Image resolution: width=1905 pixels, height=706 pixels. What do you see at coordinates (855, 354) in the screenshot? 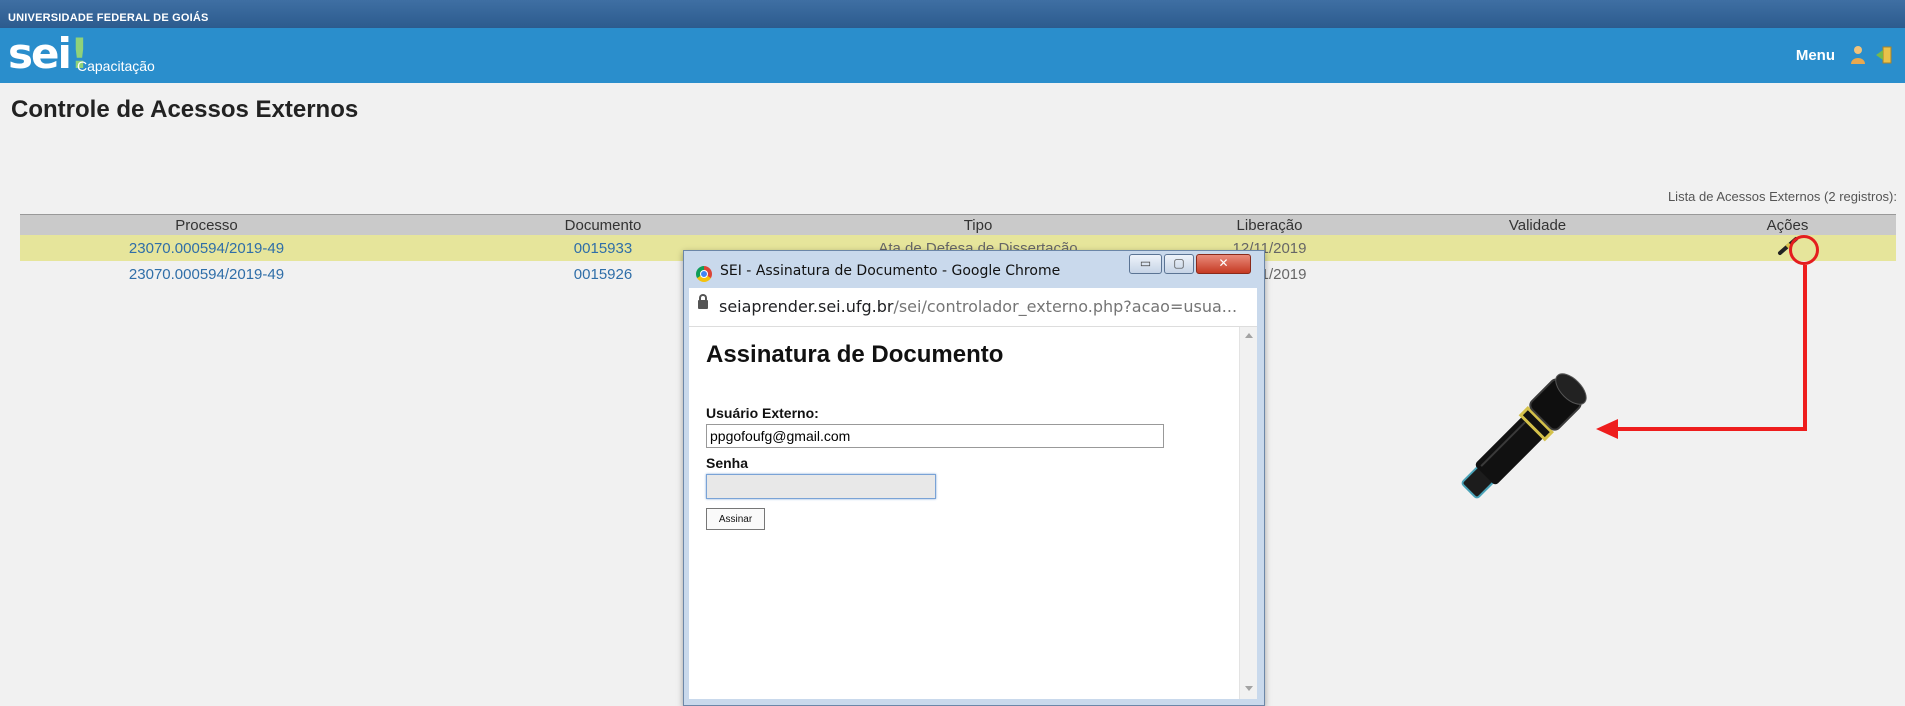
I see `popup-heading: Assinatura de Documento` at bounding box center [855, 354].